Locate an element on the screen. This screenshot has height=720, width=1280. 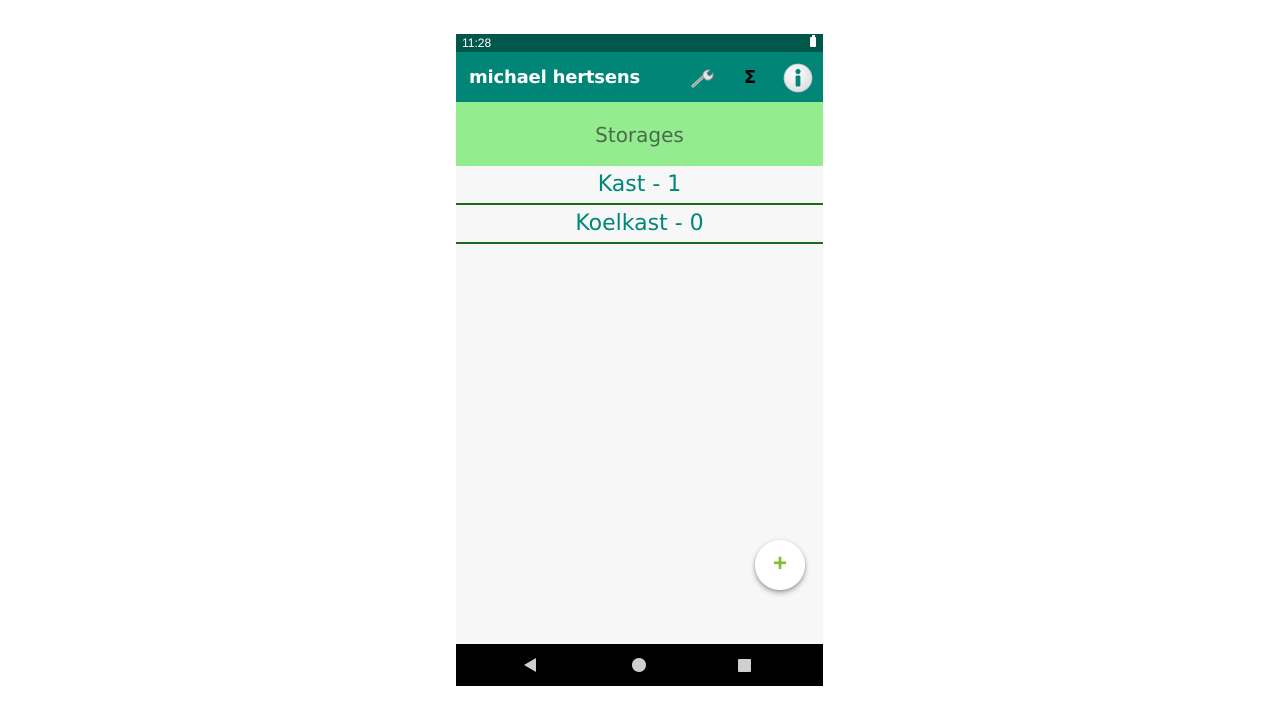
page-title: Storages is located at coordinates (639, 135).